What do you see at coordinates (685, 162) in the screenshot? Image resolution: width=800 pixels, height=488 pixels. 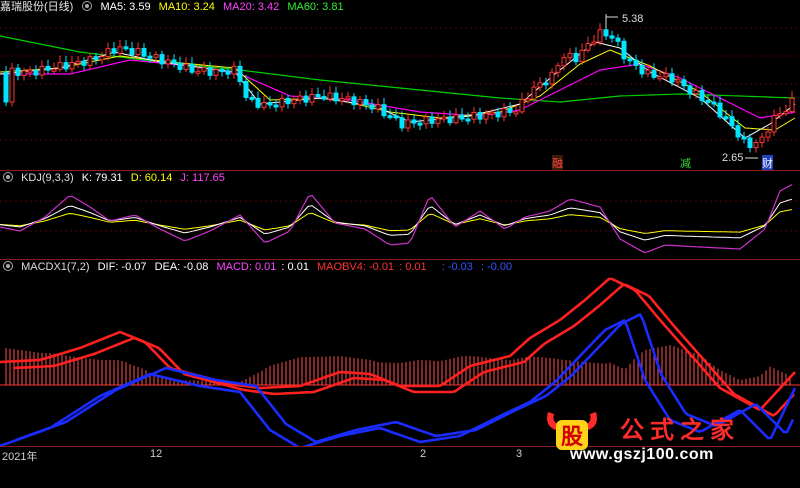 I see `flag-jian: 减` at bounding box center [685, 162].